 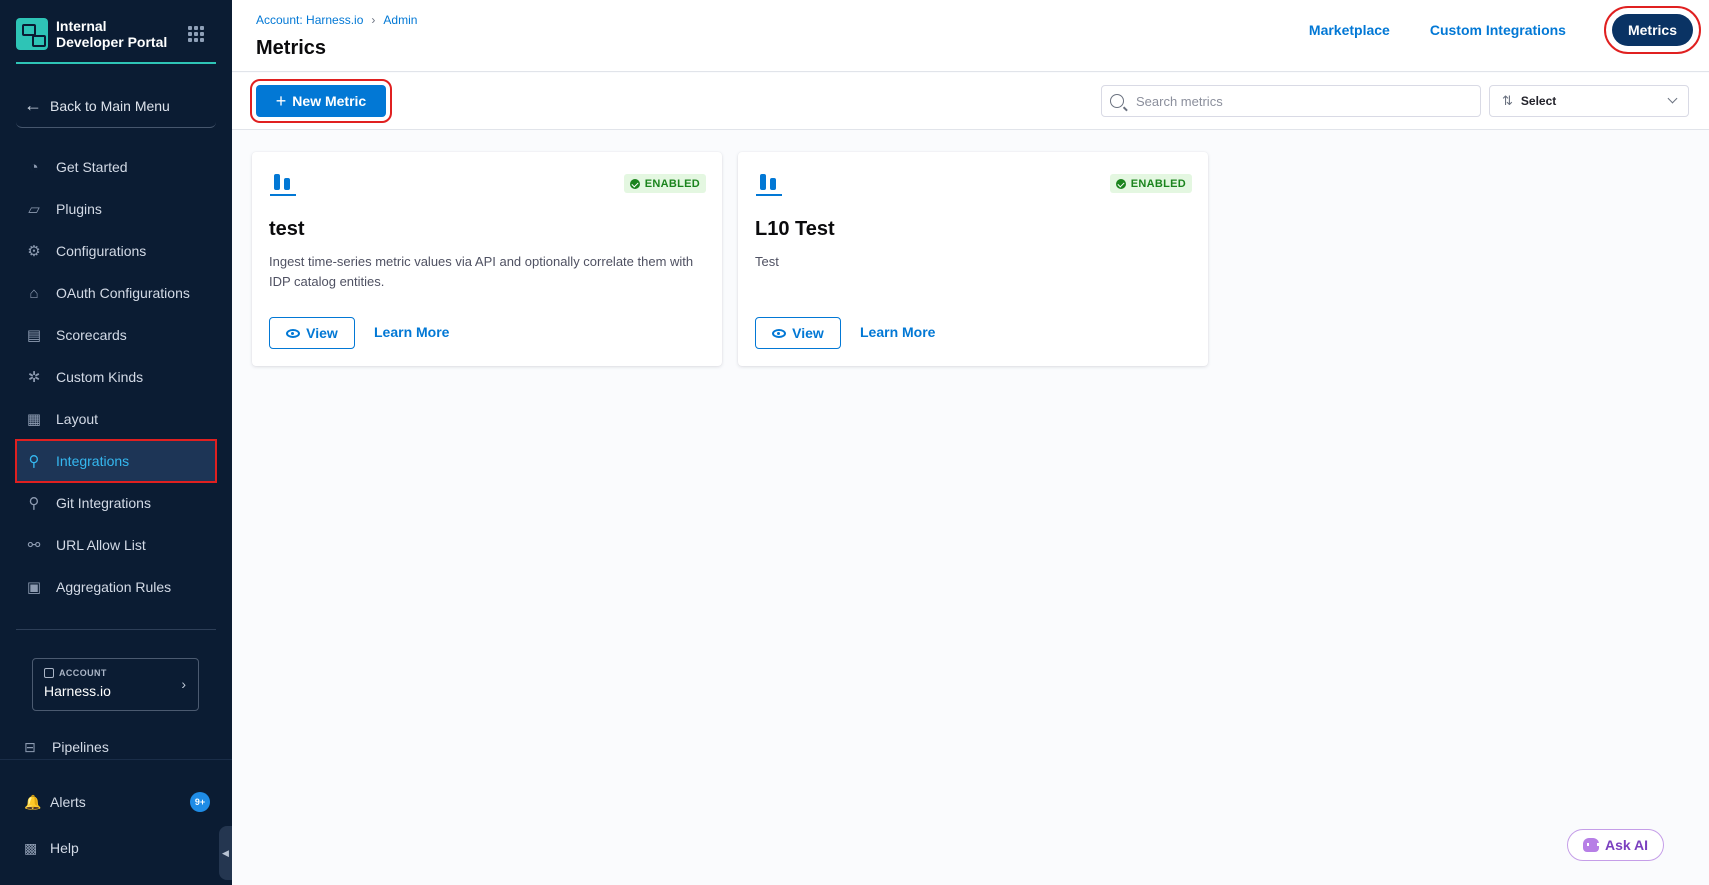 What do you see at coordinates (767, 261) in the screenshot?
I see `card-description: Test` at bounding box center [767, 261].